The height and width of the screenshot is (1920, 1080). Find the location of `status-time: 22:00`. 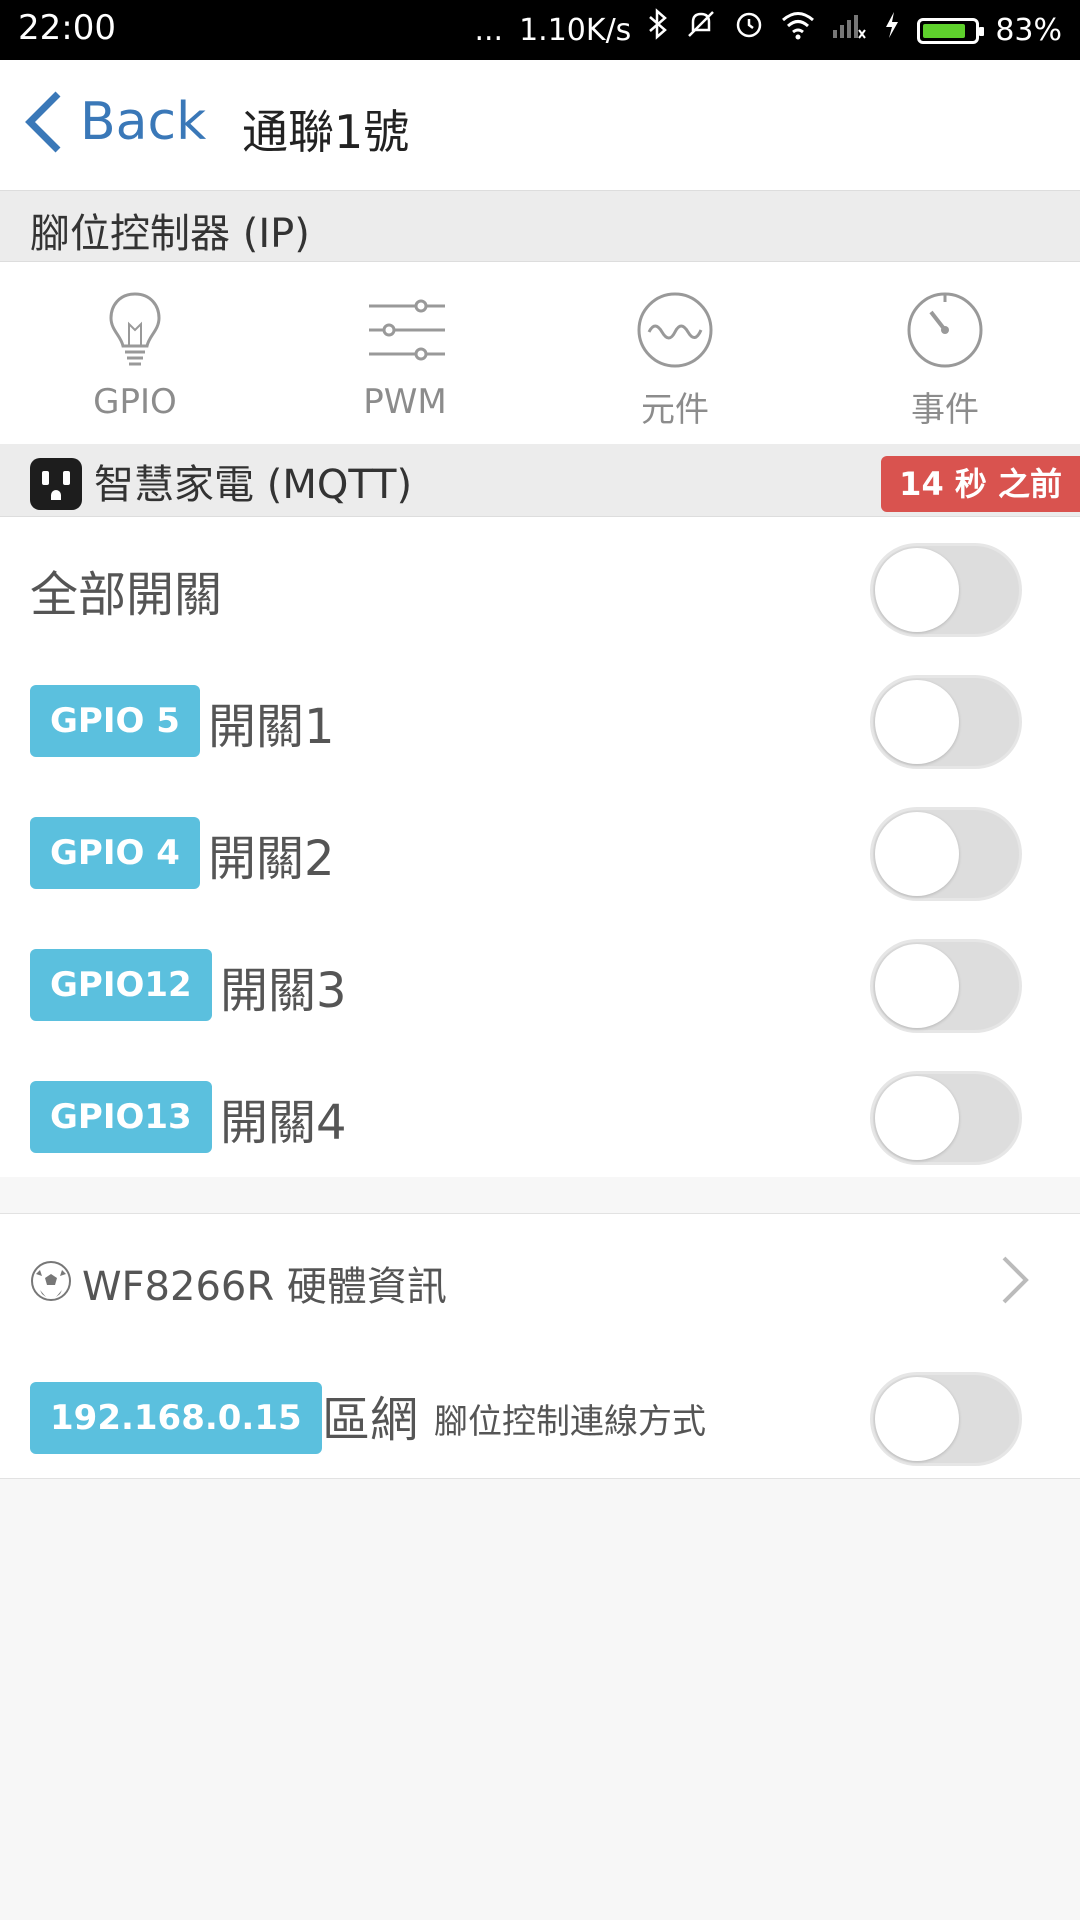

status-time: 22:00 is located at coordinates (67, 28).